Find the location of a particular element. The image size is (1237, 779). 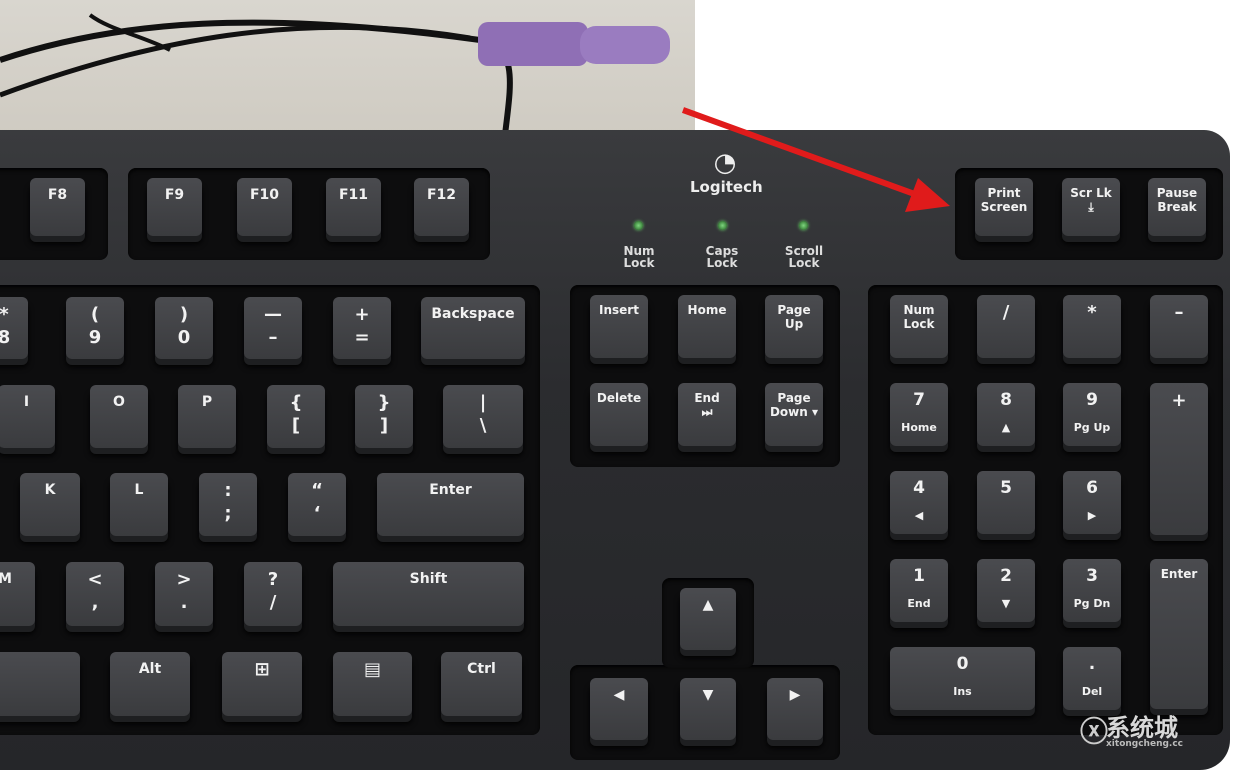

watermark-cn: 系统城 is located at coordinates (1142, 728).